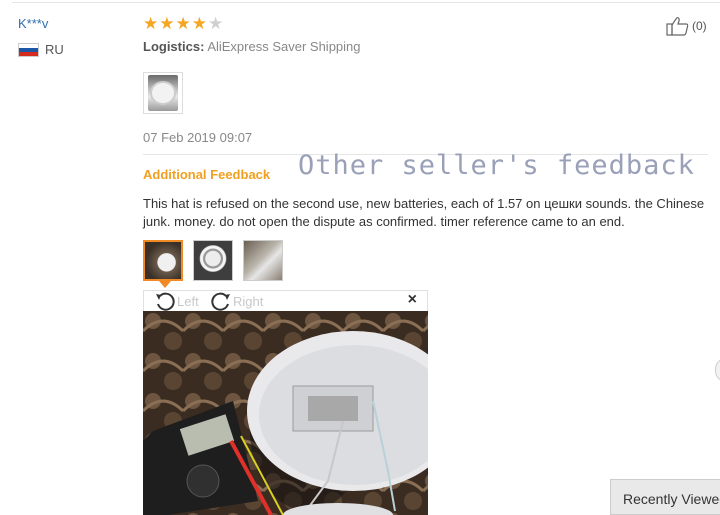 This screenshot has width=720, height=515. I want to click on reviewer-name: K***v, so click(33, 23).